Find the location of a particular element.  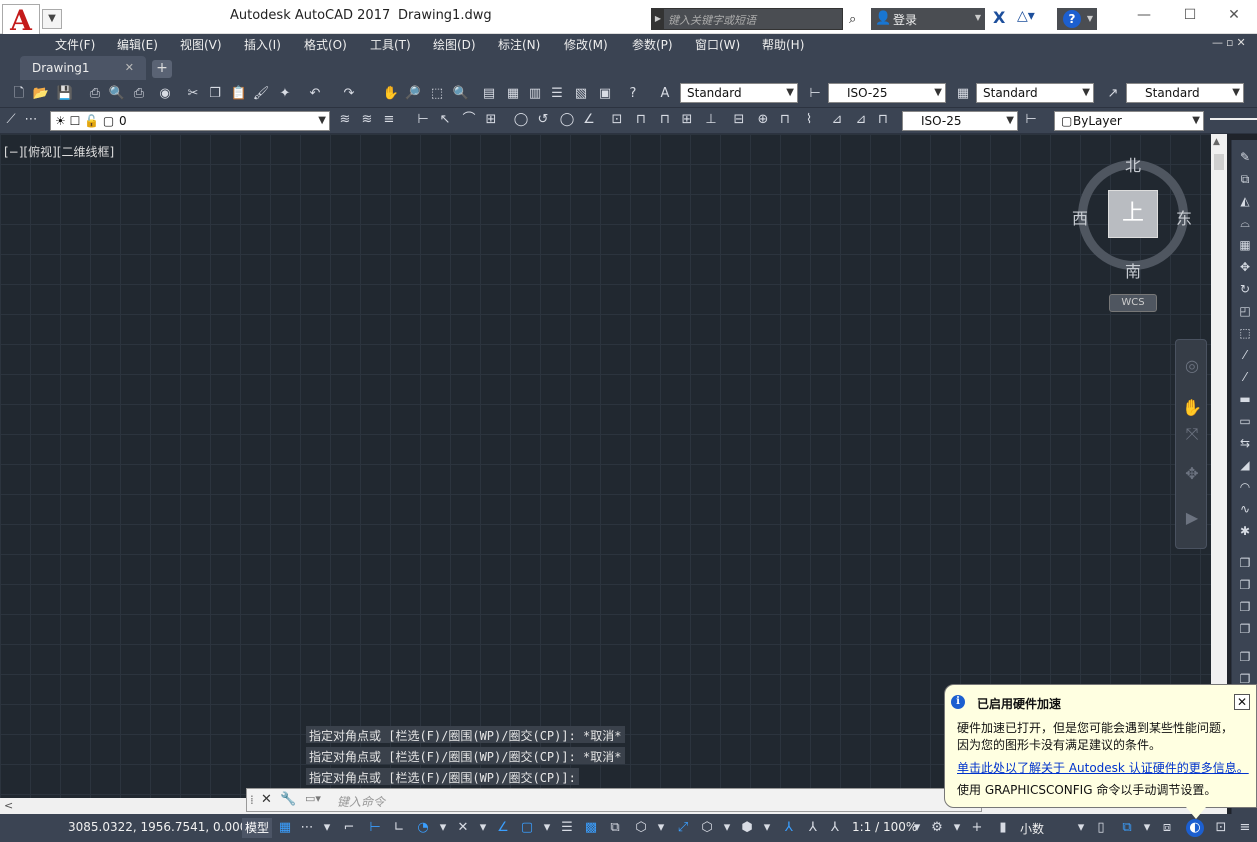

object-snap-tracking-icon: ∠ is located at coordinates (503, 828).